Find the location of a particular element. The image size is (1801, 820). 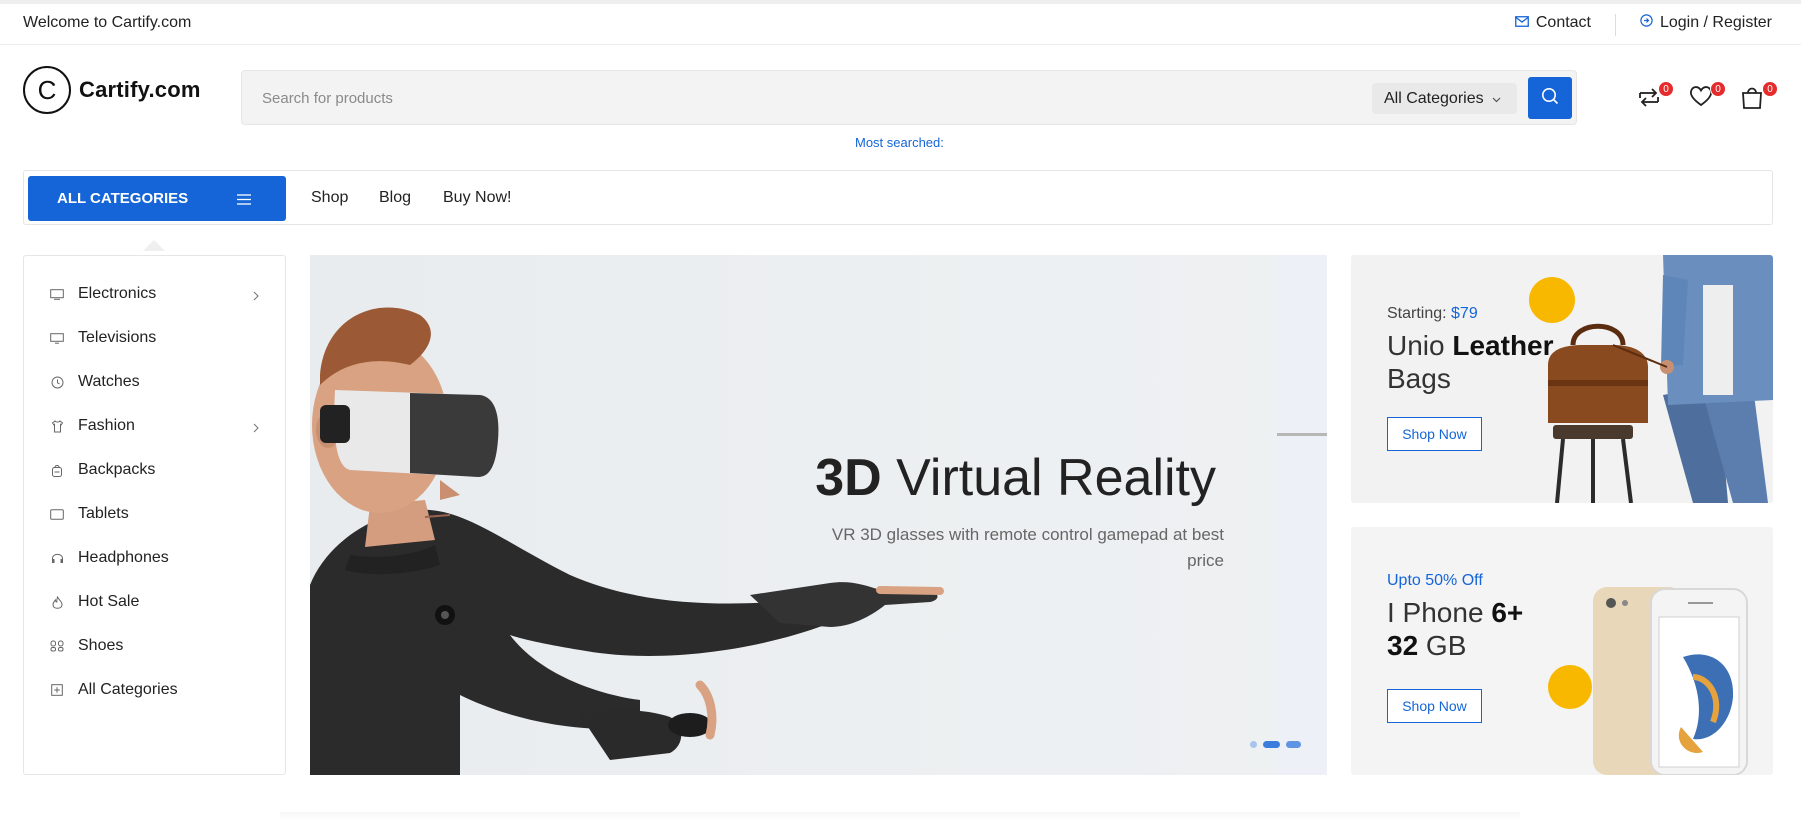

sidebar-item-electronics: Electronics is located at coordinates (154, 294).